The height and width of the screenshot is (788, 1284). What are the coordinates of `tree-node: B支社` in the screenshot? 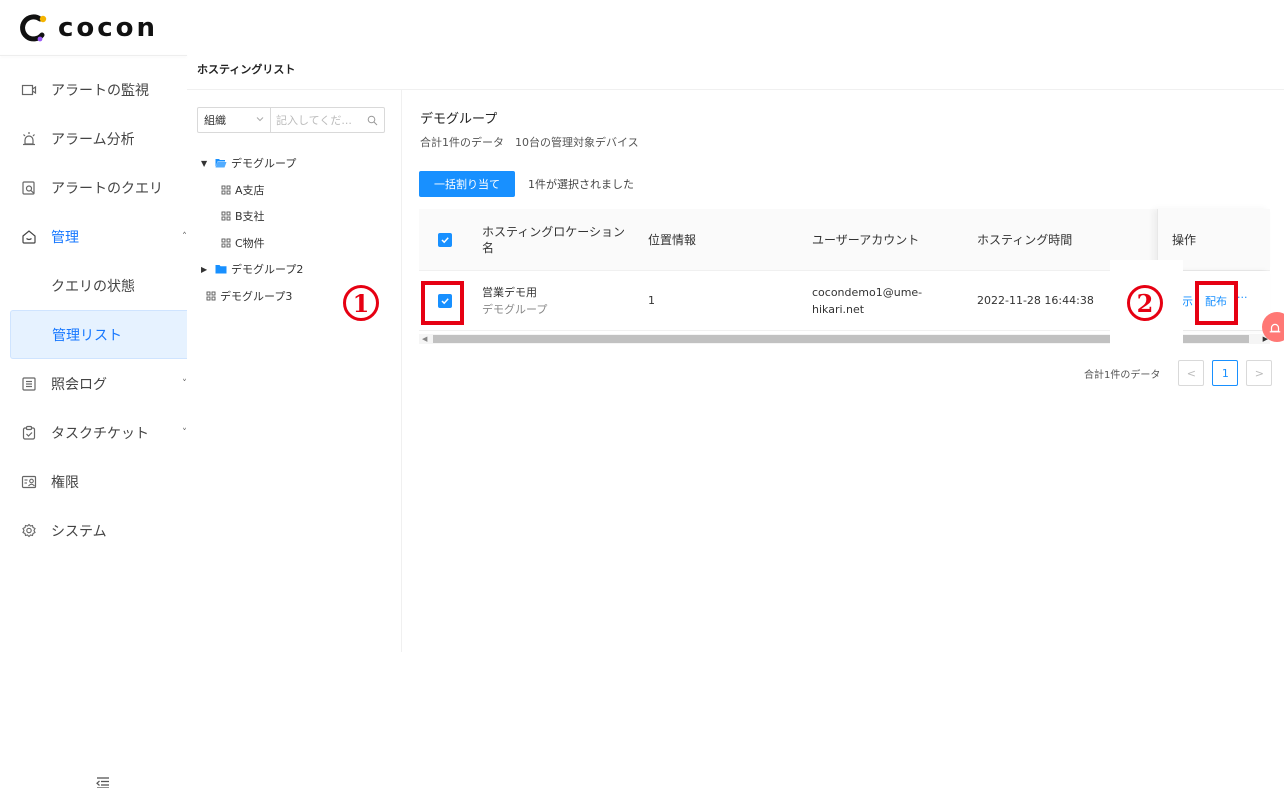 It's located at (252, 216).